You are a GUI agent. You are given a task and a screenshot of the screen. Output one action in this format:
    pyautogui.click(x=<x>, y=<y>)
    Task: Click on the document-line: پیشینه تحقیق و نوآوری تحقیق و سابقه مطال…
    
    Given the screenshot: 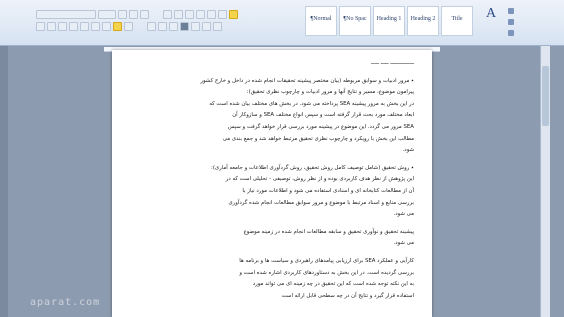 What is the action you would take?
    pyautogui.click(x=273, y=233)
    